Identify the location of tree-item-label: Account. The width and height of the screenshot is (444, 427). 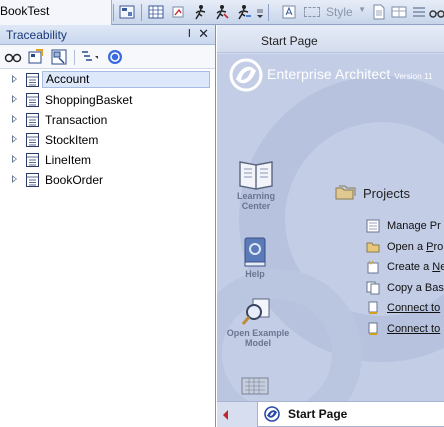
(126, 79).